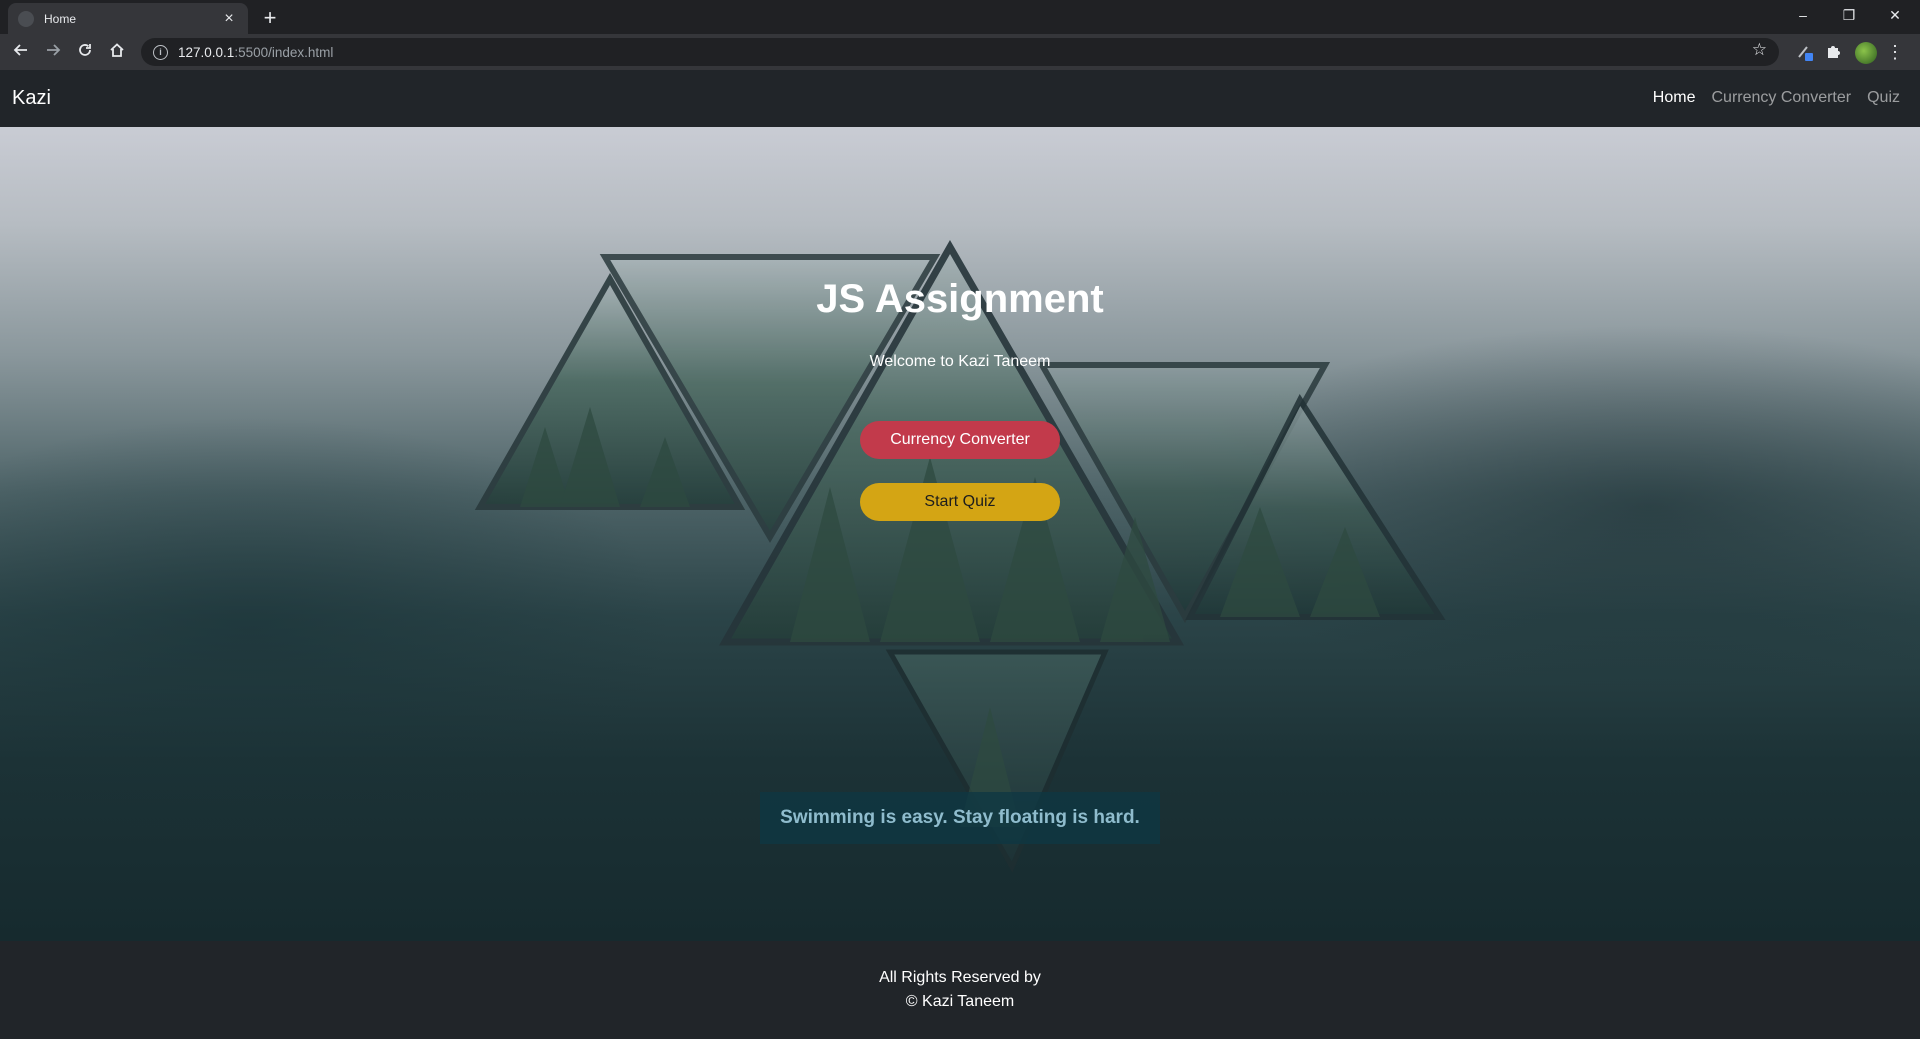 The image size is (1920, 1039). I want to click on home-icon, so click(117, 52).